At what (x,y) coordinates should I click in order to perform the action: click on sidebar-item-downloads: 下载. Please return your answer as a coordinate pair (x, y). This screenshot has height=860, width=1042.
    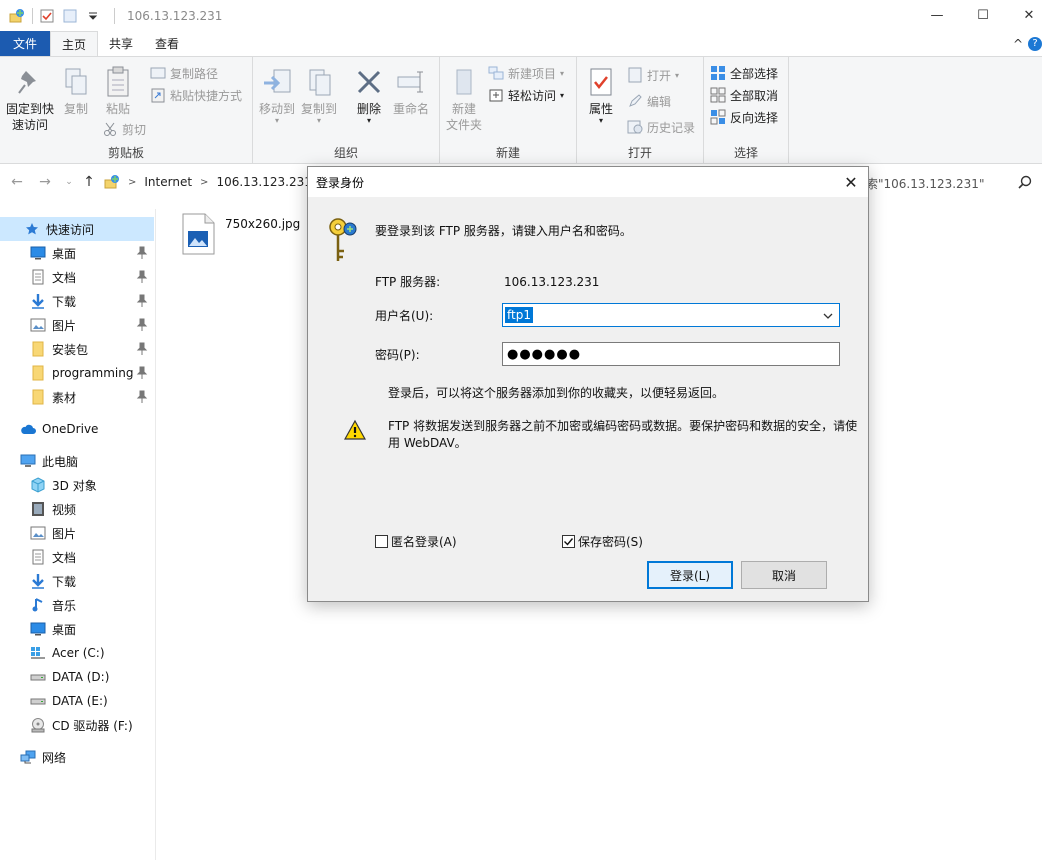
    Looking at the image, I should click on (77, 301).